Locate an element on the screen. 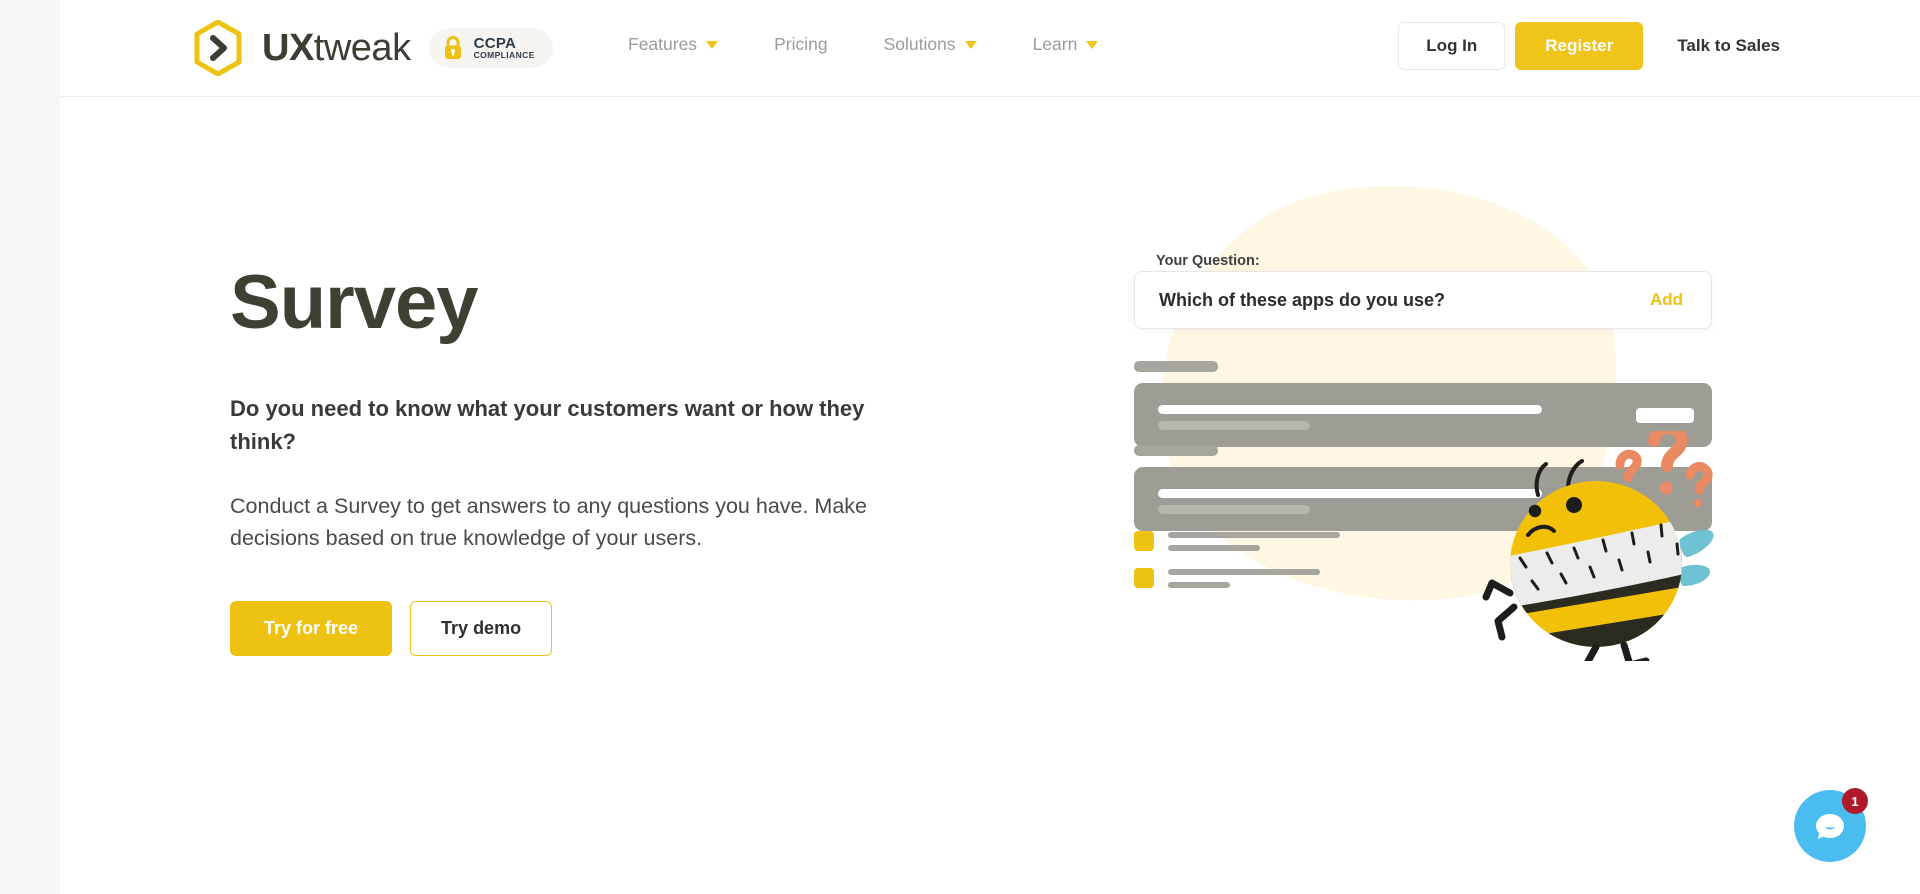 This screenshot has width=1920, height=894. ccpa-compliance-badge: CCPA COMPLIANCE is located at coordinates (490, 48).